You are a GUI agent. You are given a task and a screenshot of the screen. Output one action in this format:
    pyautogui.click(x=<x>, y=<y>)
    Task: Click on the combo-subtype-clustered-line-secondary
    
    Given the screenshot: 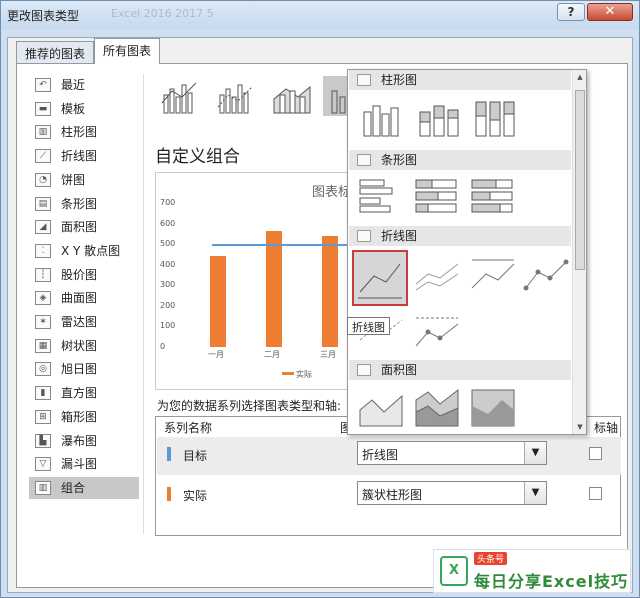 What is the action you would take?
    pyautogui.click(x=235, y=96)
    